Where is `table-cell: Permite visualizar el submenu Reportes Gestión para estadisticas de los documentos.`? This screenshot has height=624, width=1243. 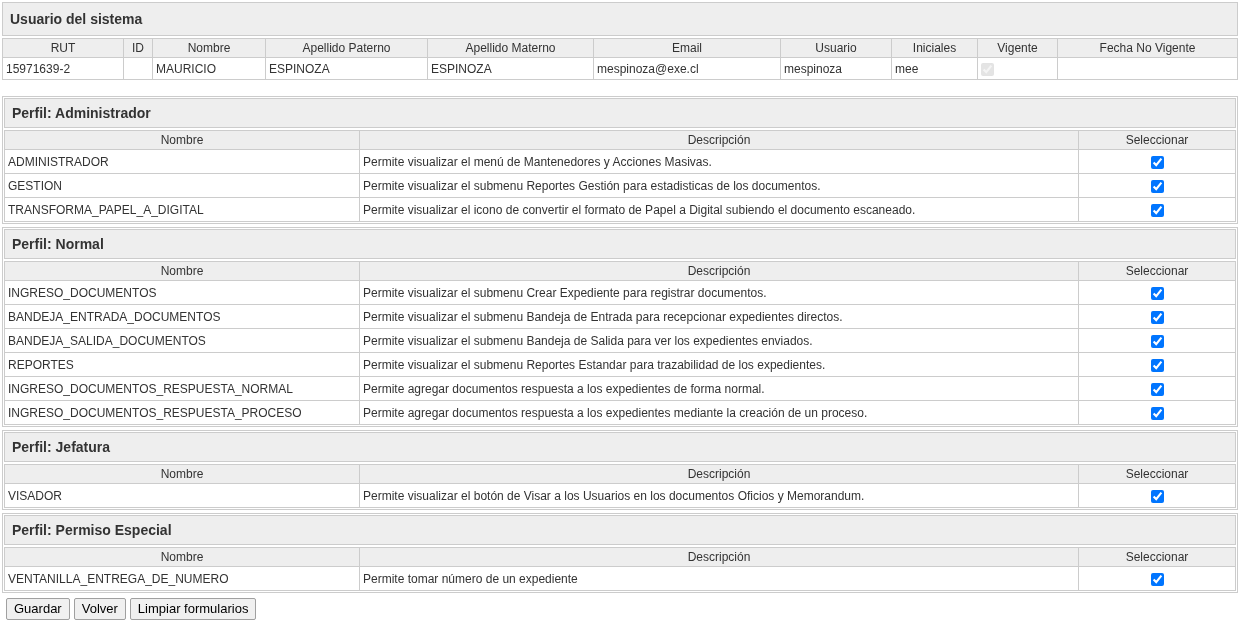
table-cell: Permite visualizar el submenu Reportes Gestión para estadisticas de los documentos. is located at coordinates (592, 185).